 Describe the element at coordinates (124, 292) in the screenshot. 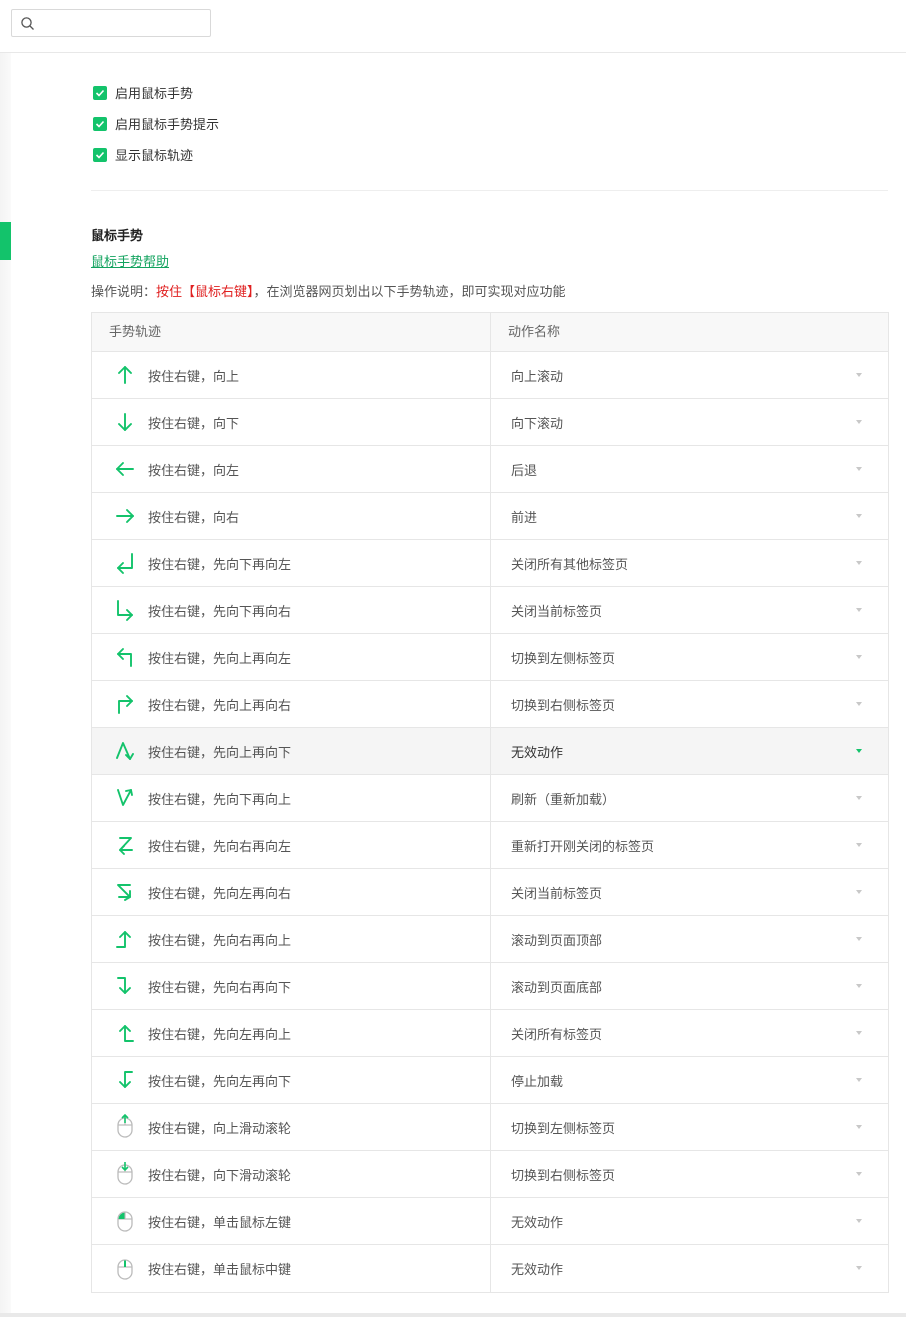

I see `instructions-prefix: 操作说明：` at that location.